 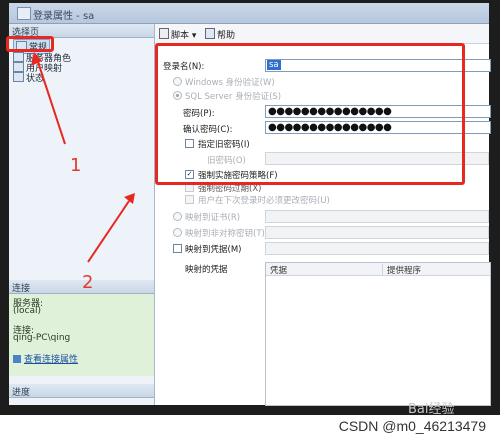 I want to click on annotation-arrows, so click(x=83, y=157).